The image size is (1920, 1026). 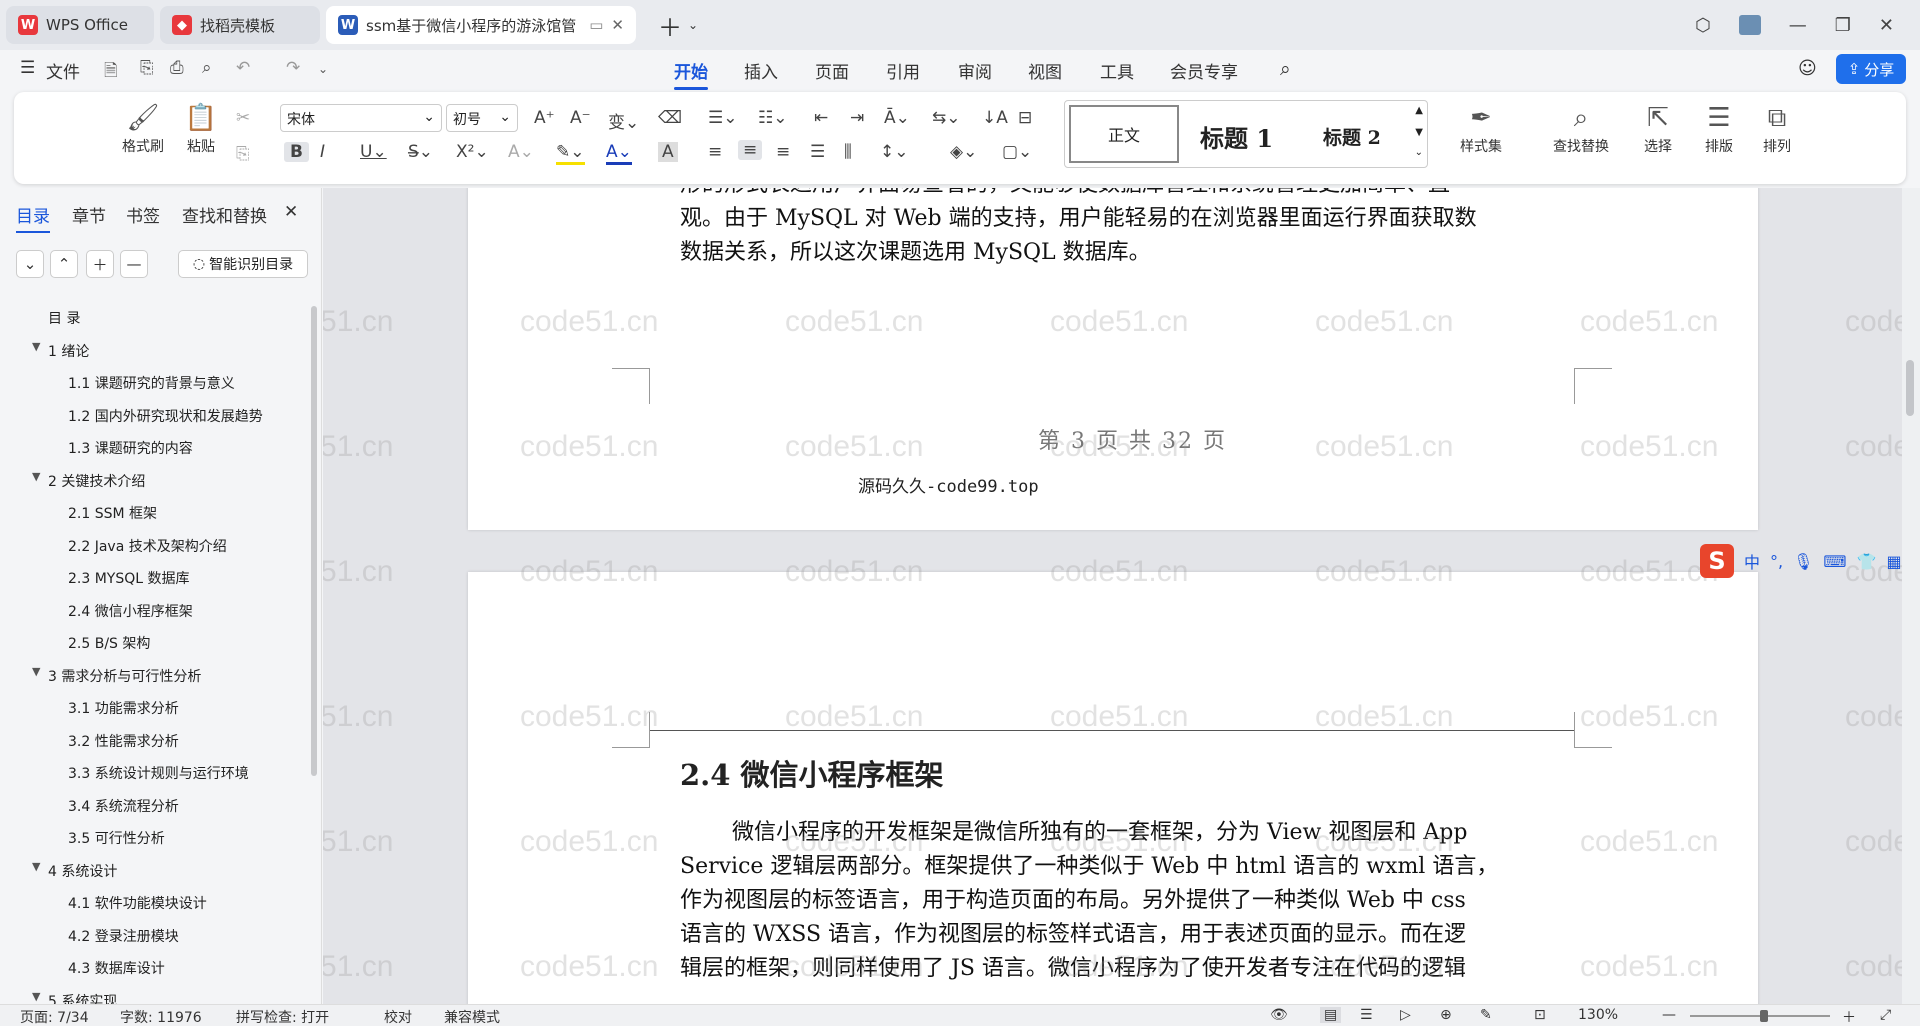 I want to click on toc-item: 1.1 课题研究的背景与意义, so click(x=151, y=383).